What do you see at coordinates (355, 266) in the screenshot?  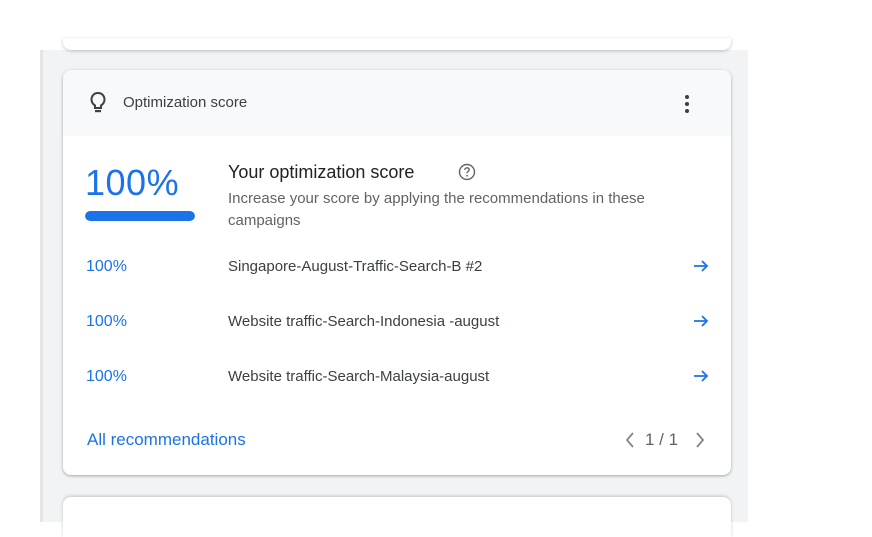 I see `campaign-name: Singapore-August-Traffic-Search-B #2` at bounding box center [355, 266].